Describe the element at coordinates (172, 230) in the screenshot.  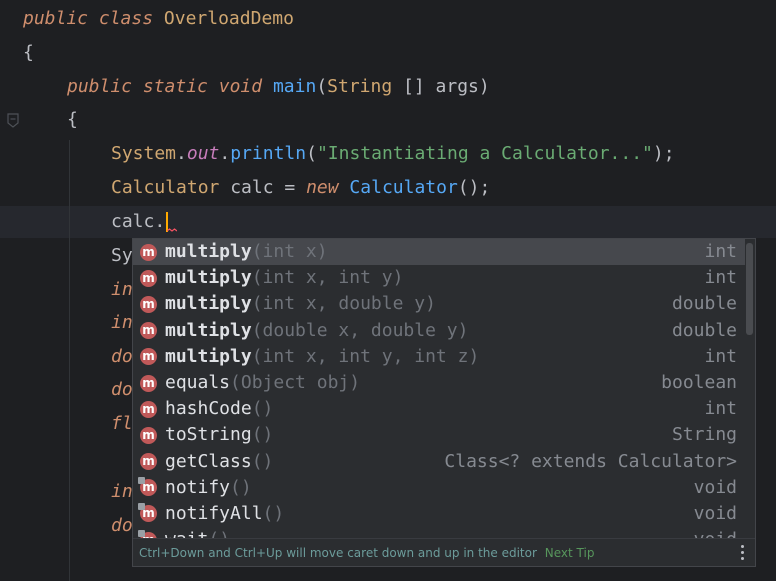
I see `error-squiggle-icon` at that location.